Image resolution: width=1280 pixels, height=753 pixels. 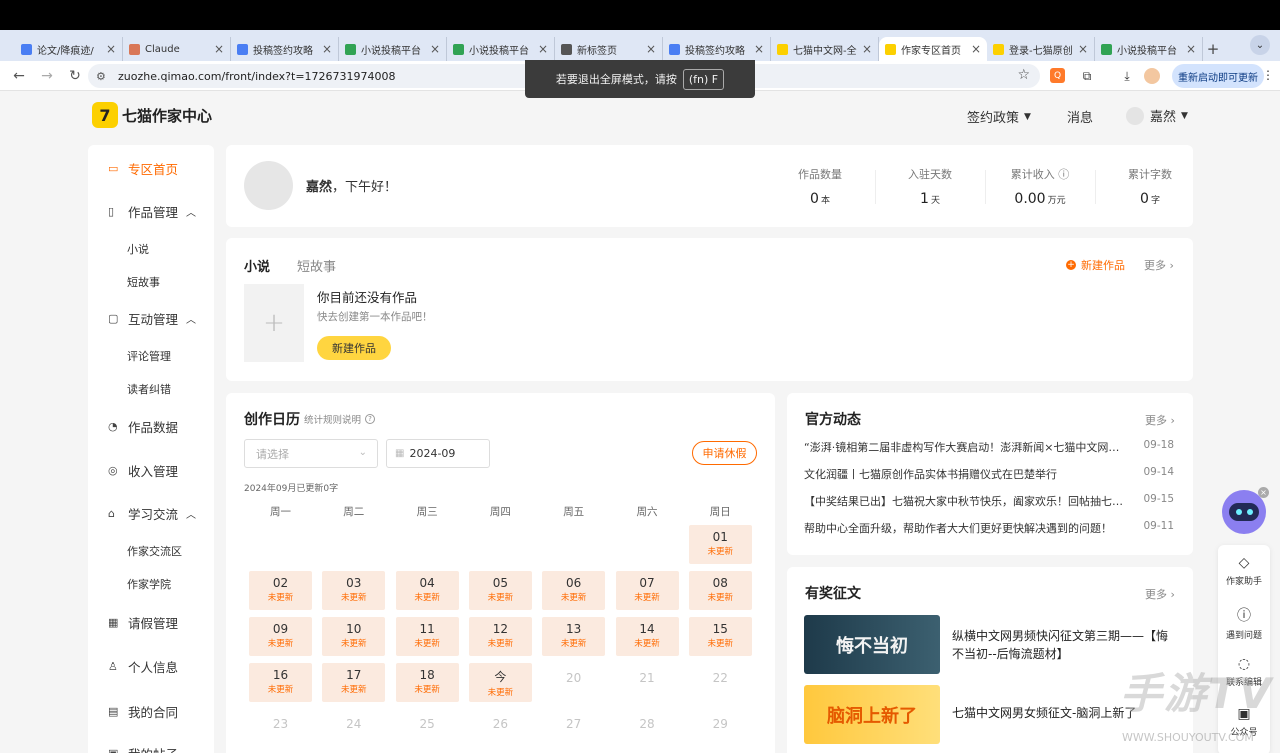 I want to click on sidebar-item-home: ▭ 专区首页, so click(x=143, y=168).